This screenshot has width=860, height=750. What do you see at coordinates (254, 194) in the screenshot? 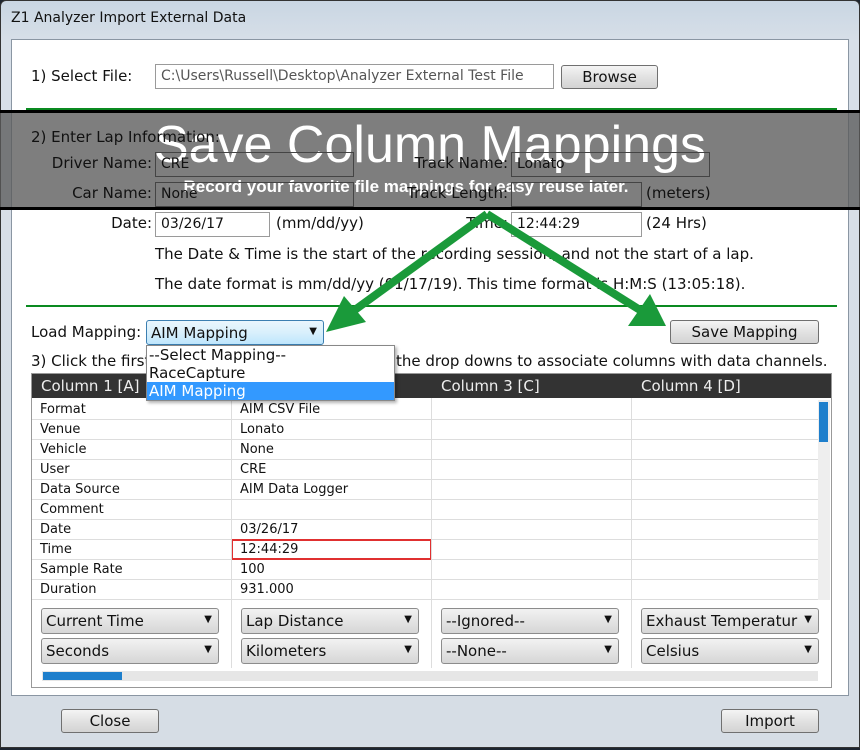
I see `car-name-input: None` at bounding box center [254, 194].